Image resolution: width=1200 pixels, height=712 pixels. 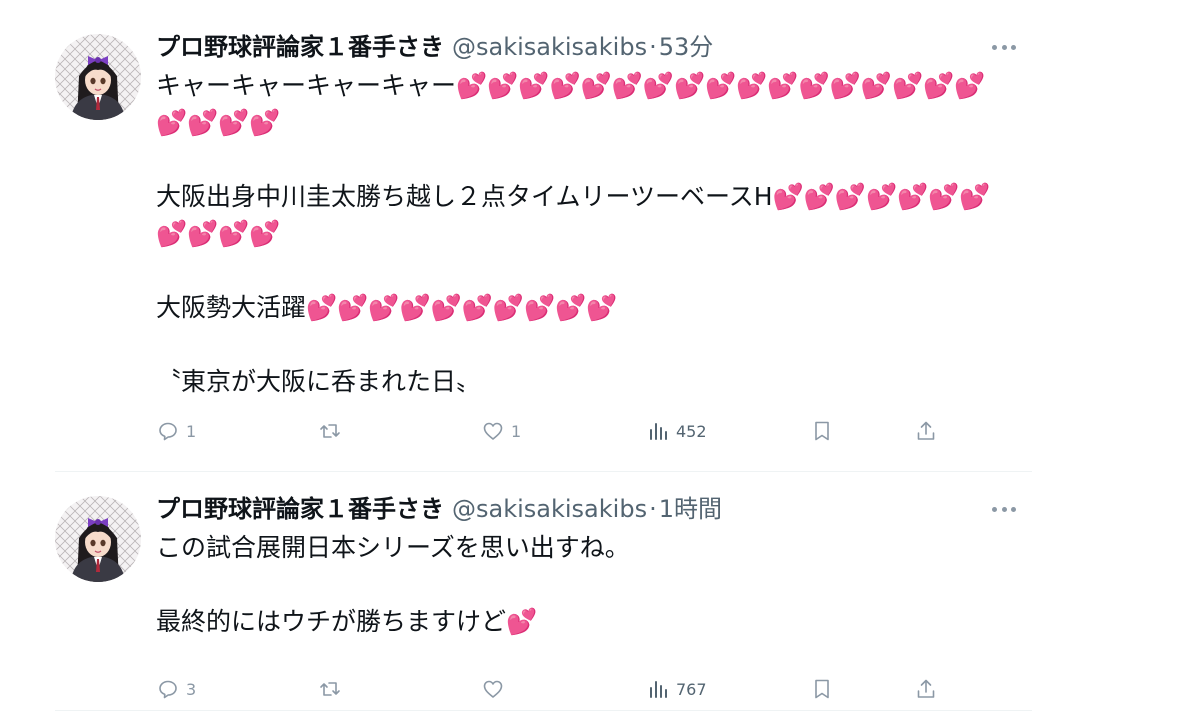 I want to click on views-count: 452, so click(x=691, y=431).